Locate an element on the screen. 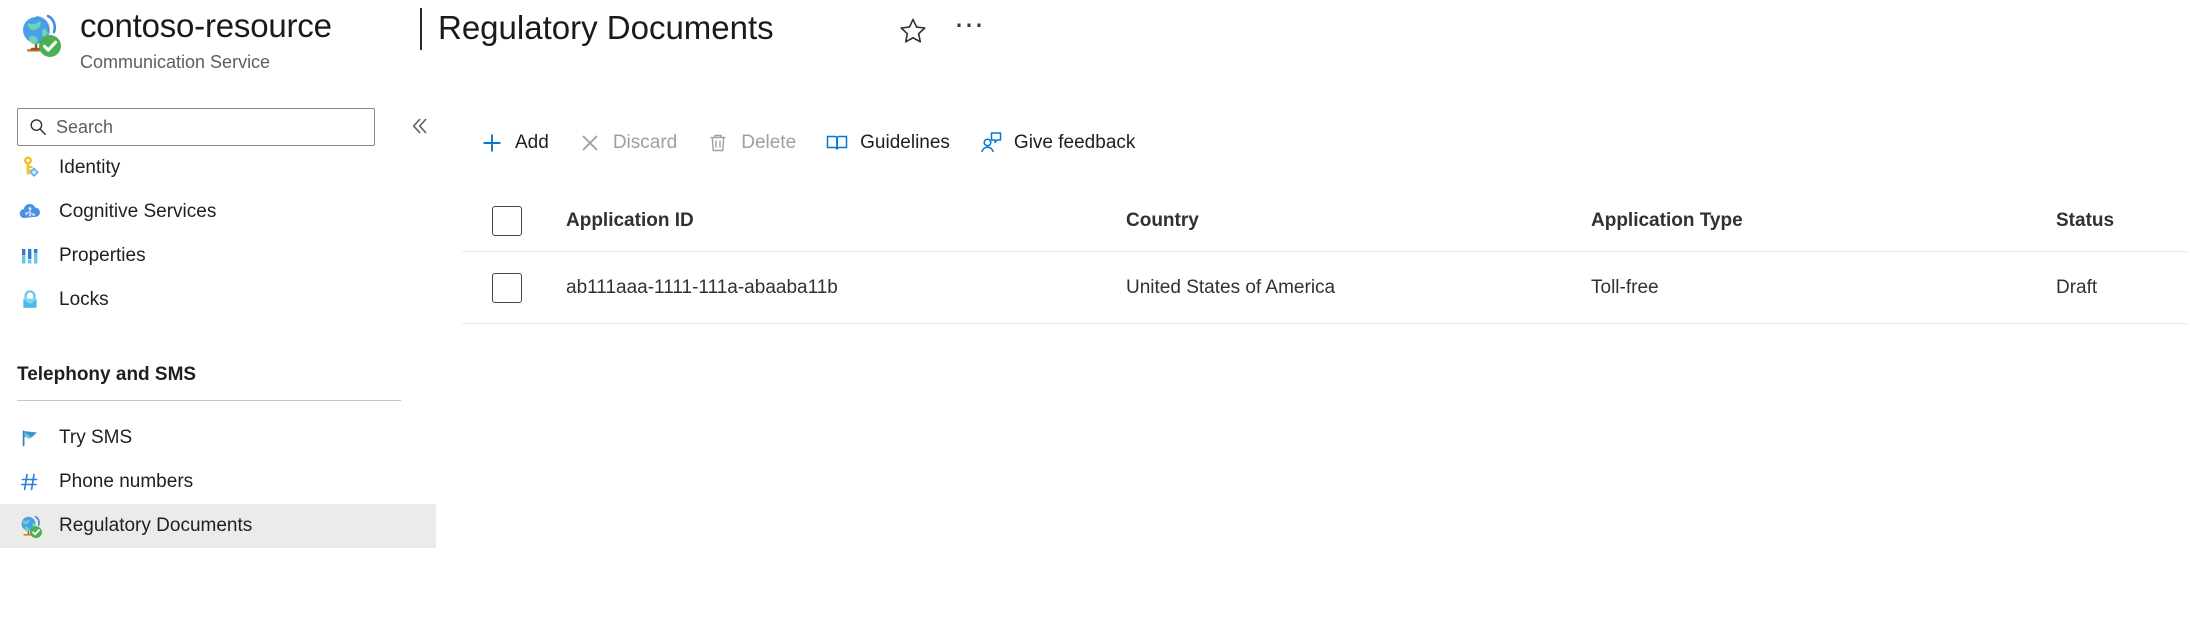  resource-identity: contoso-resource Communication Service is located at coordinates (206, 40).